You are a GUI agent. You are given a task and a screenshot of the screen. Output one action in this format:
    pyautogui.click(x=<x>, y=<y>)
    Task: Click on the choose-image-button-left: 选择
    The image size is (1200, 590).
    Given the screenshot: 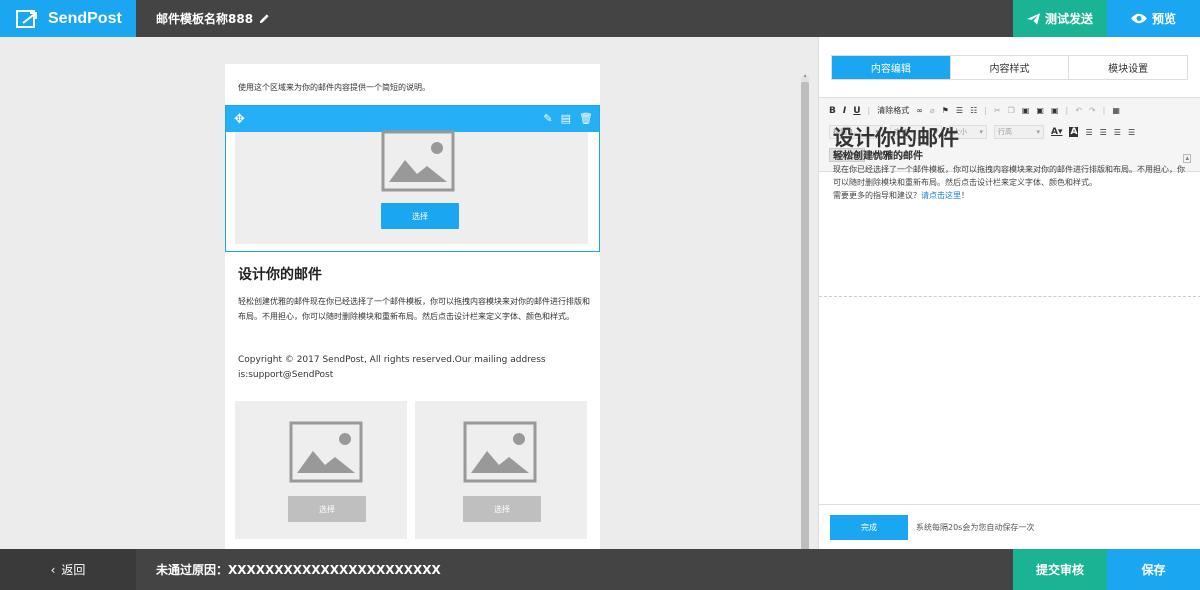 What is the action you would take?
    pyautogui.click(x=327, y=509)
    